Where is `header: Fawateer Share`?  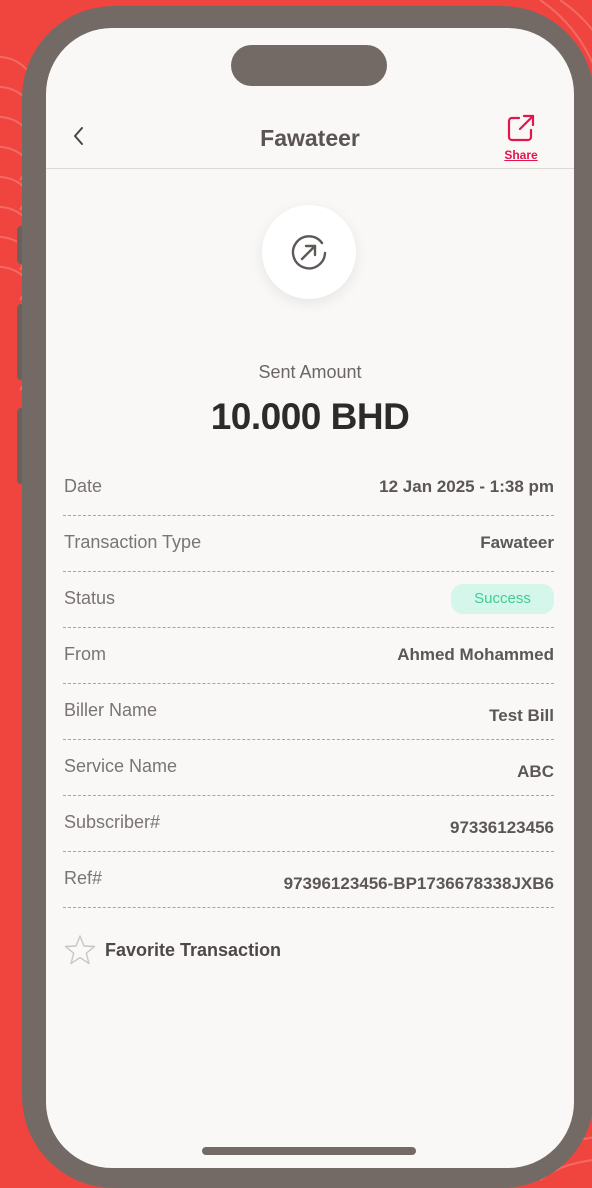
header: Fawateer Share is located at coordinates (310, 138).